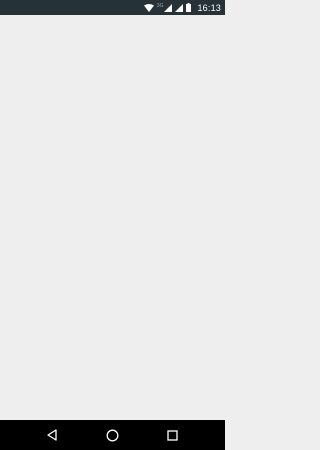 The height and width of the screenshot is (450, 320). What do you see at coordinates (160, 5) in the screenshot?
I see `network-type-label: 3G` at bounding box center [160, 5].